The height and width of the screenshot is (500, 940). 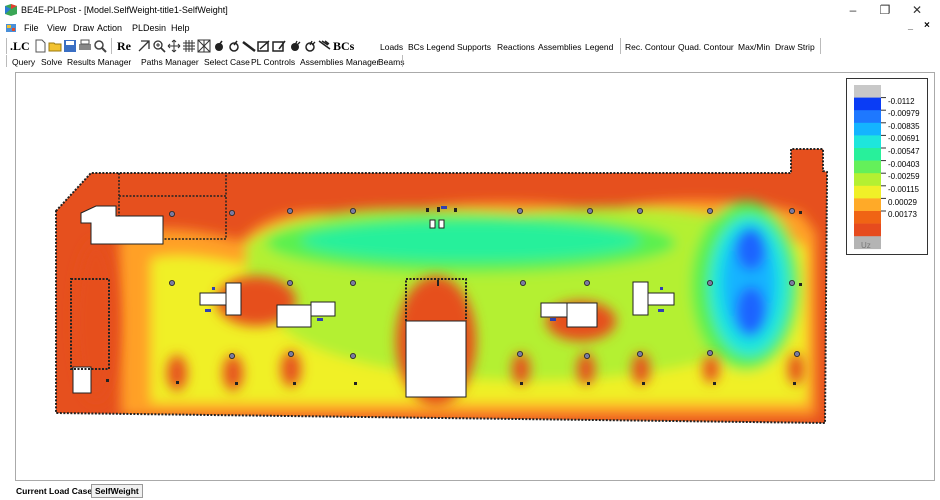 I want to click on document-icon, so click(x=11, y=28).